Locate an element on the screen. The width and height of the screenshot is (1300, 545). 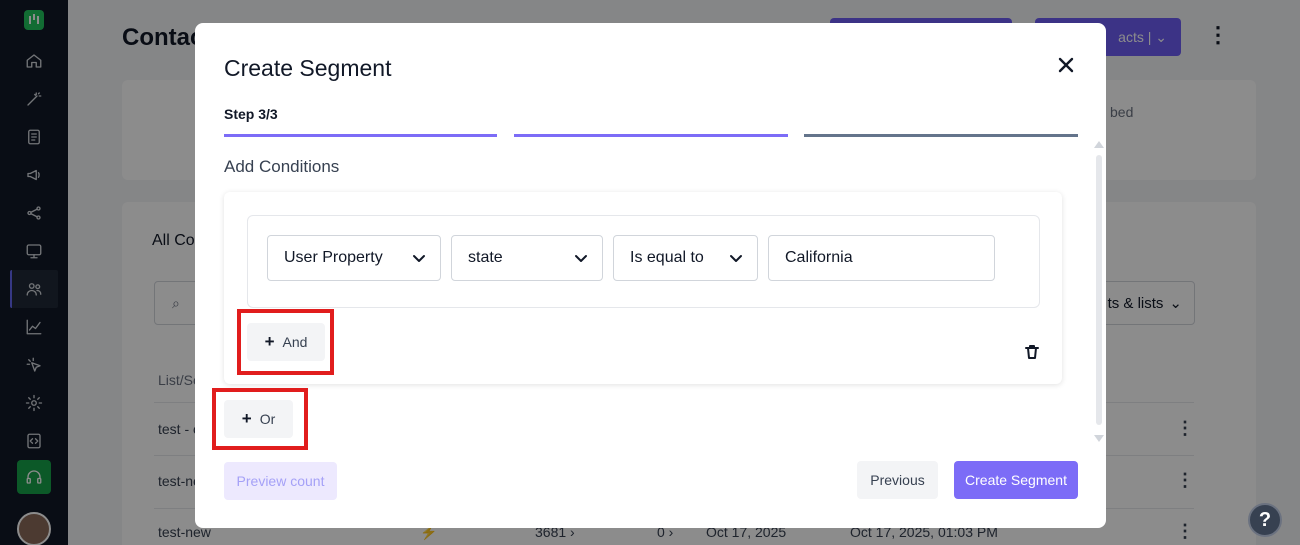
property-type-select: User Property is located at coordinates (354, 258).